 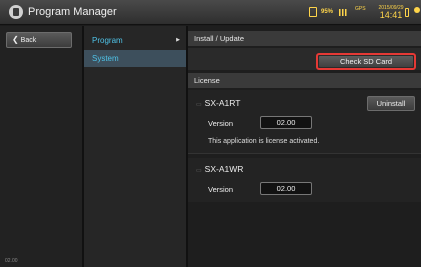 What do you see at coordinates (264, 141) in the screenshot?
I see `license-status-text: This application is license activated.` at bounding box center [264, 141].